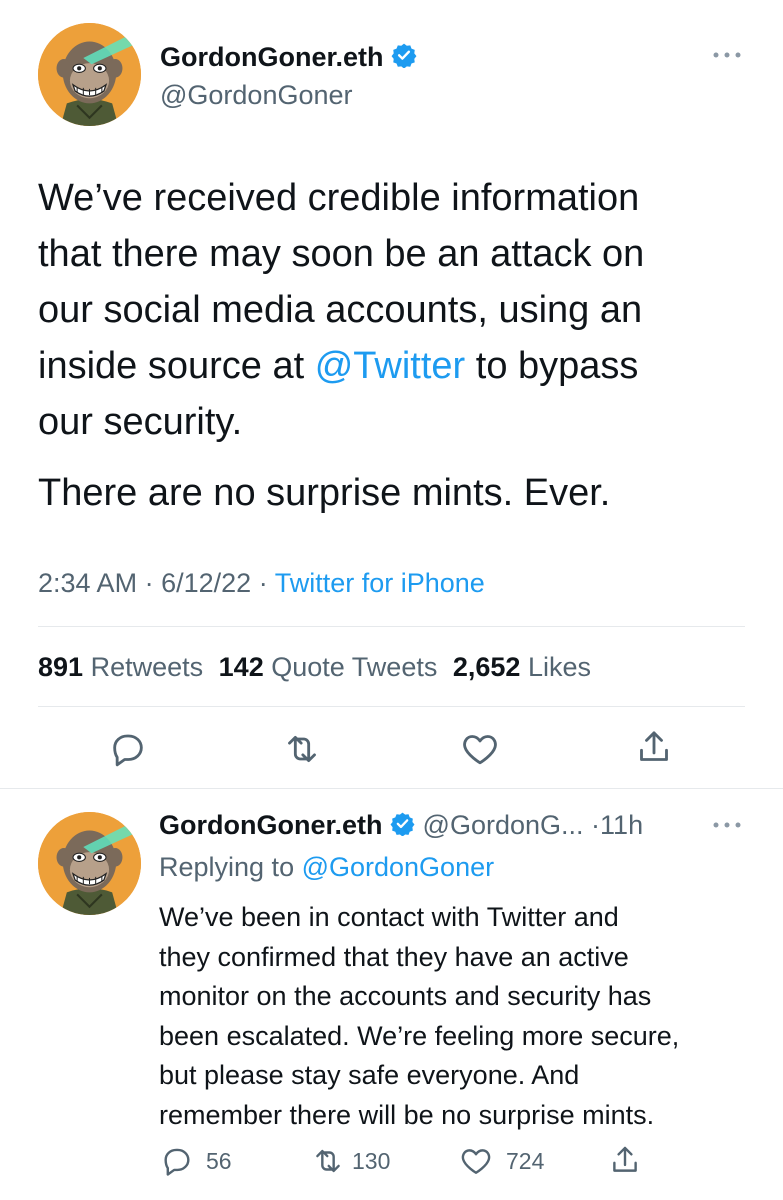  What do you see at coordinates (272, 57) in the screenshot?
I see `display-name: GordonGoner.eth` at bounding box center [272, 57].